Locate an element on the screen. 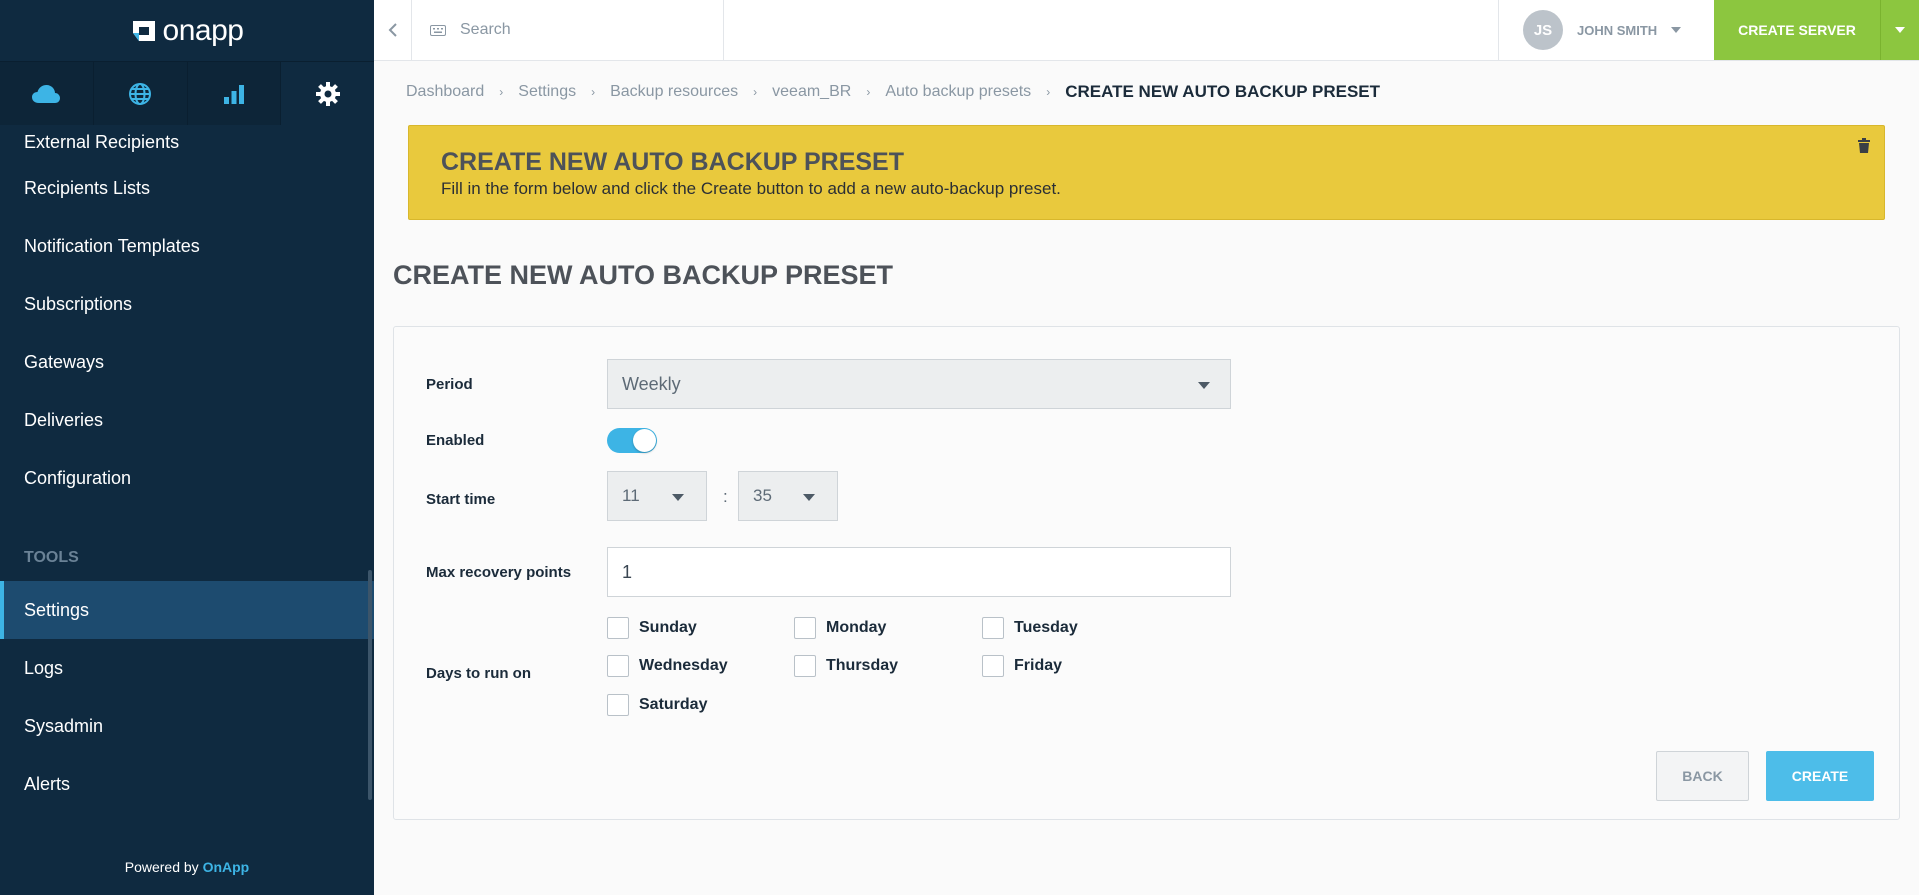 Image resolution: width=1919 pixels, height=895 pixels. day-friday-checkbox is located at coordinates (993, 666).